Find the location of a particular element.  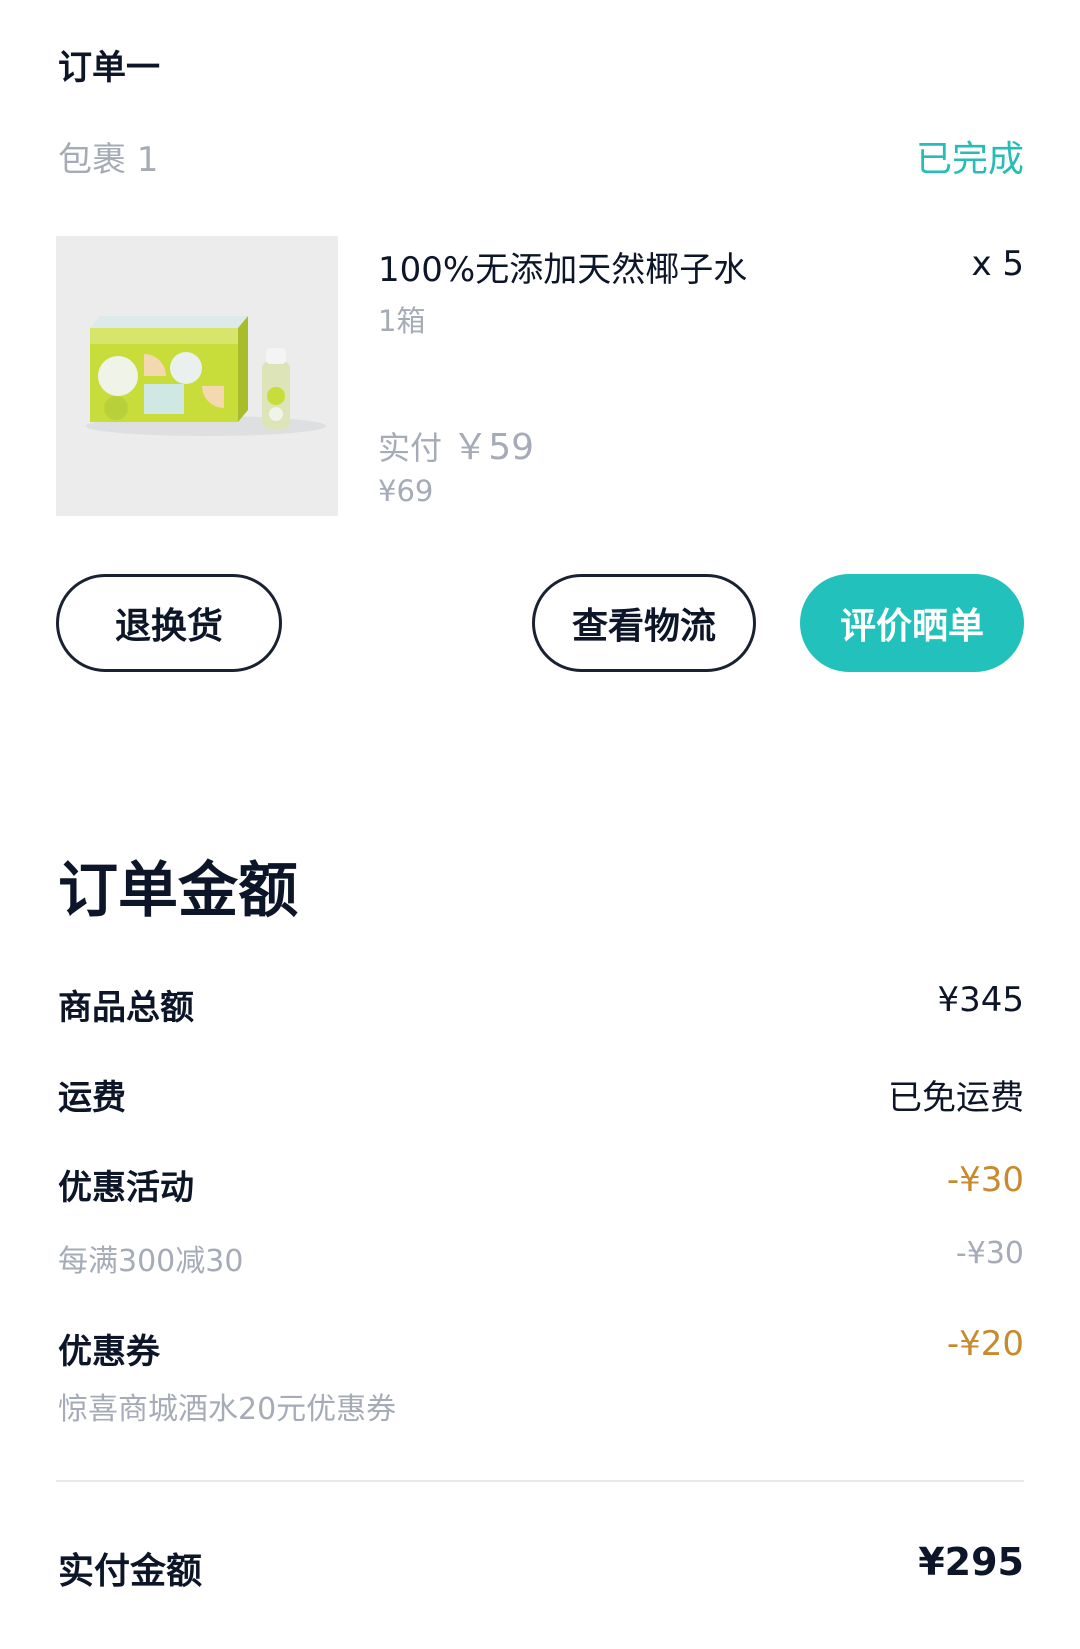

coupon-detail-label: 惊喜商城酒水20元优惠券 is located at coordinates (227, 1409).